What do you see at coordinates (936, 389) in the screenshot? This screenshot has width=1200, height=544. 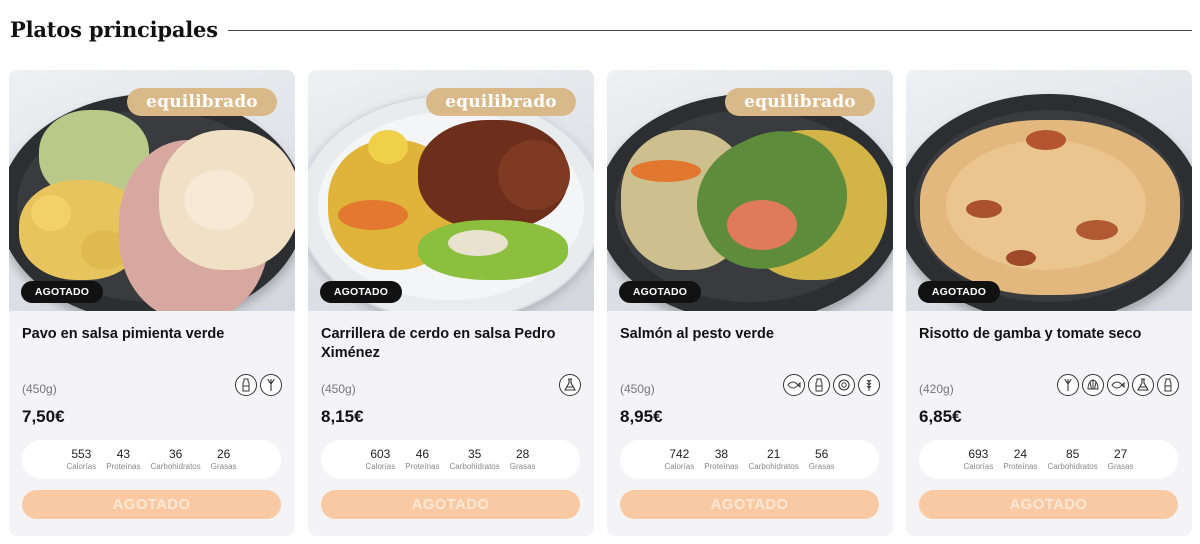 I see `dish-weight: (420g)` at bounding box center [936, 389].